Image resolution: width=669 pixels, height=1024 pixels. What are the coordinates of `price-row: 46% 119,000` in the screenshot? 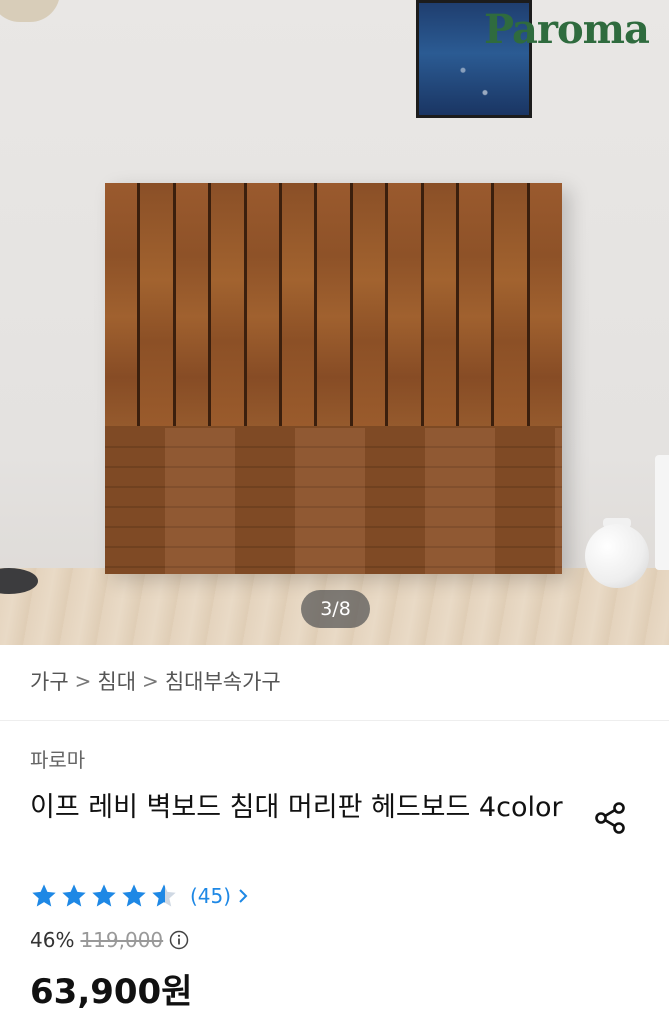 It's located at (109, 940).